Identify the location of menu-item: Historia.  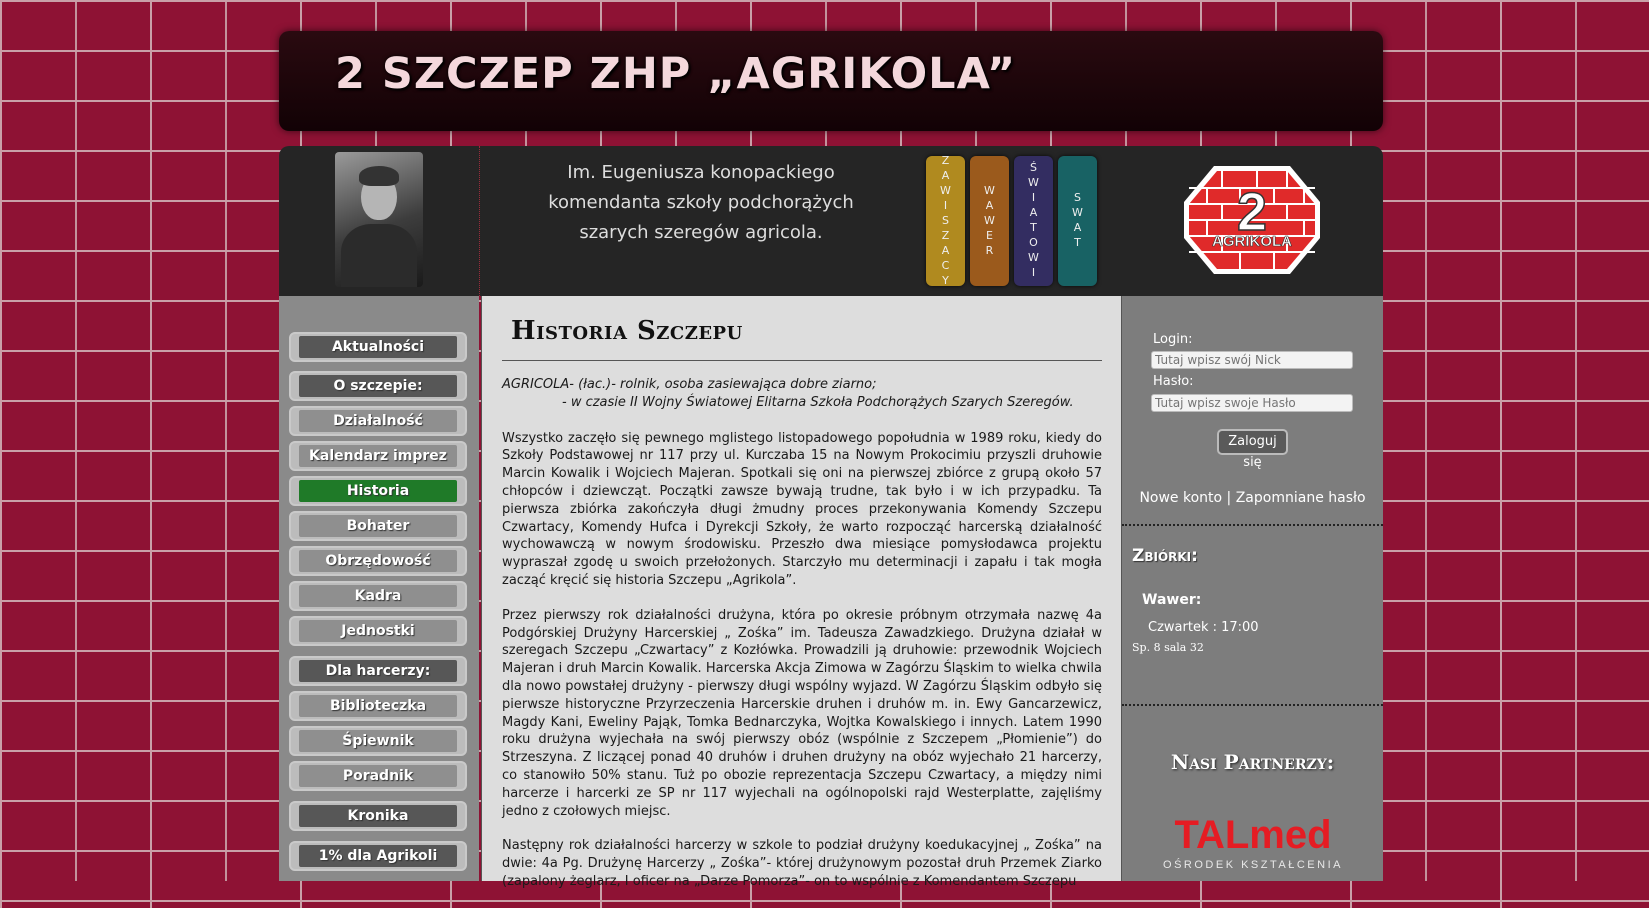
(378, 491).